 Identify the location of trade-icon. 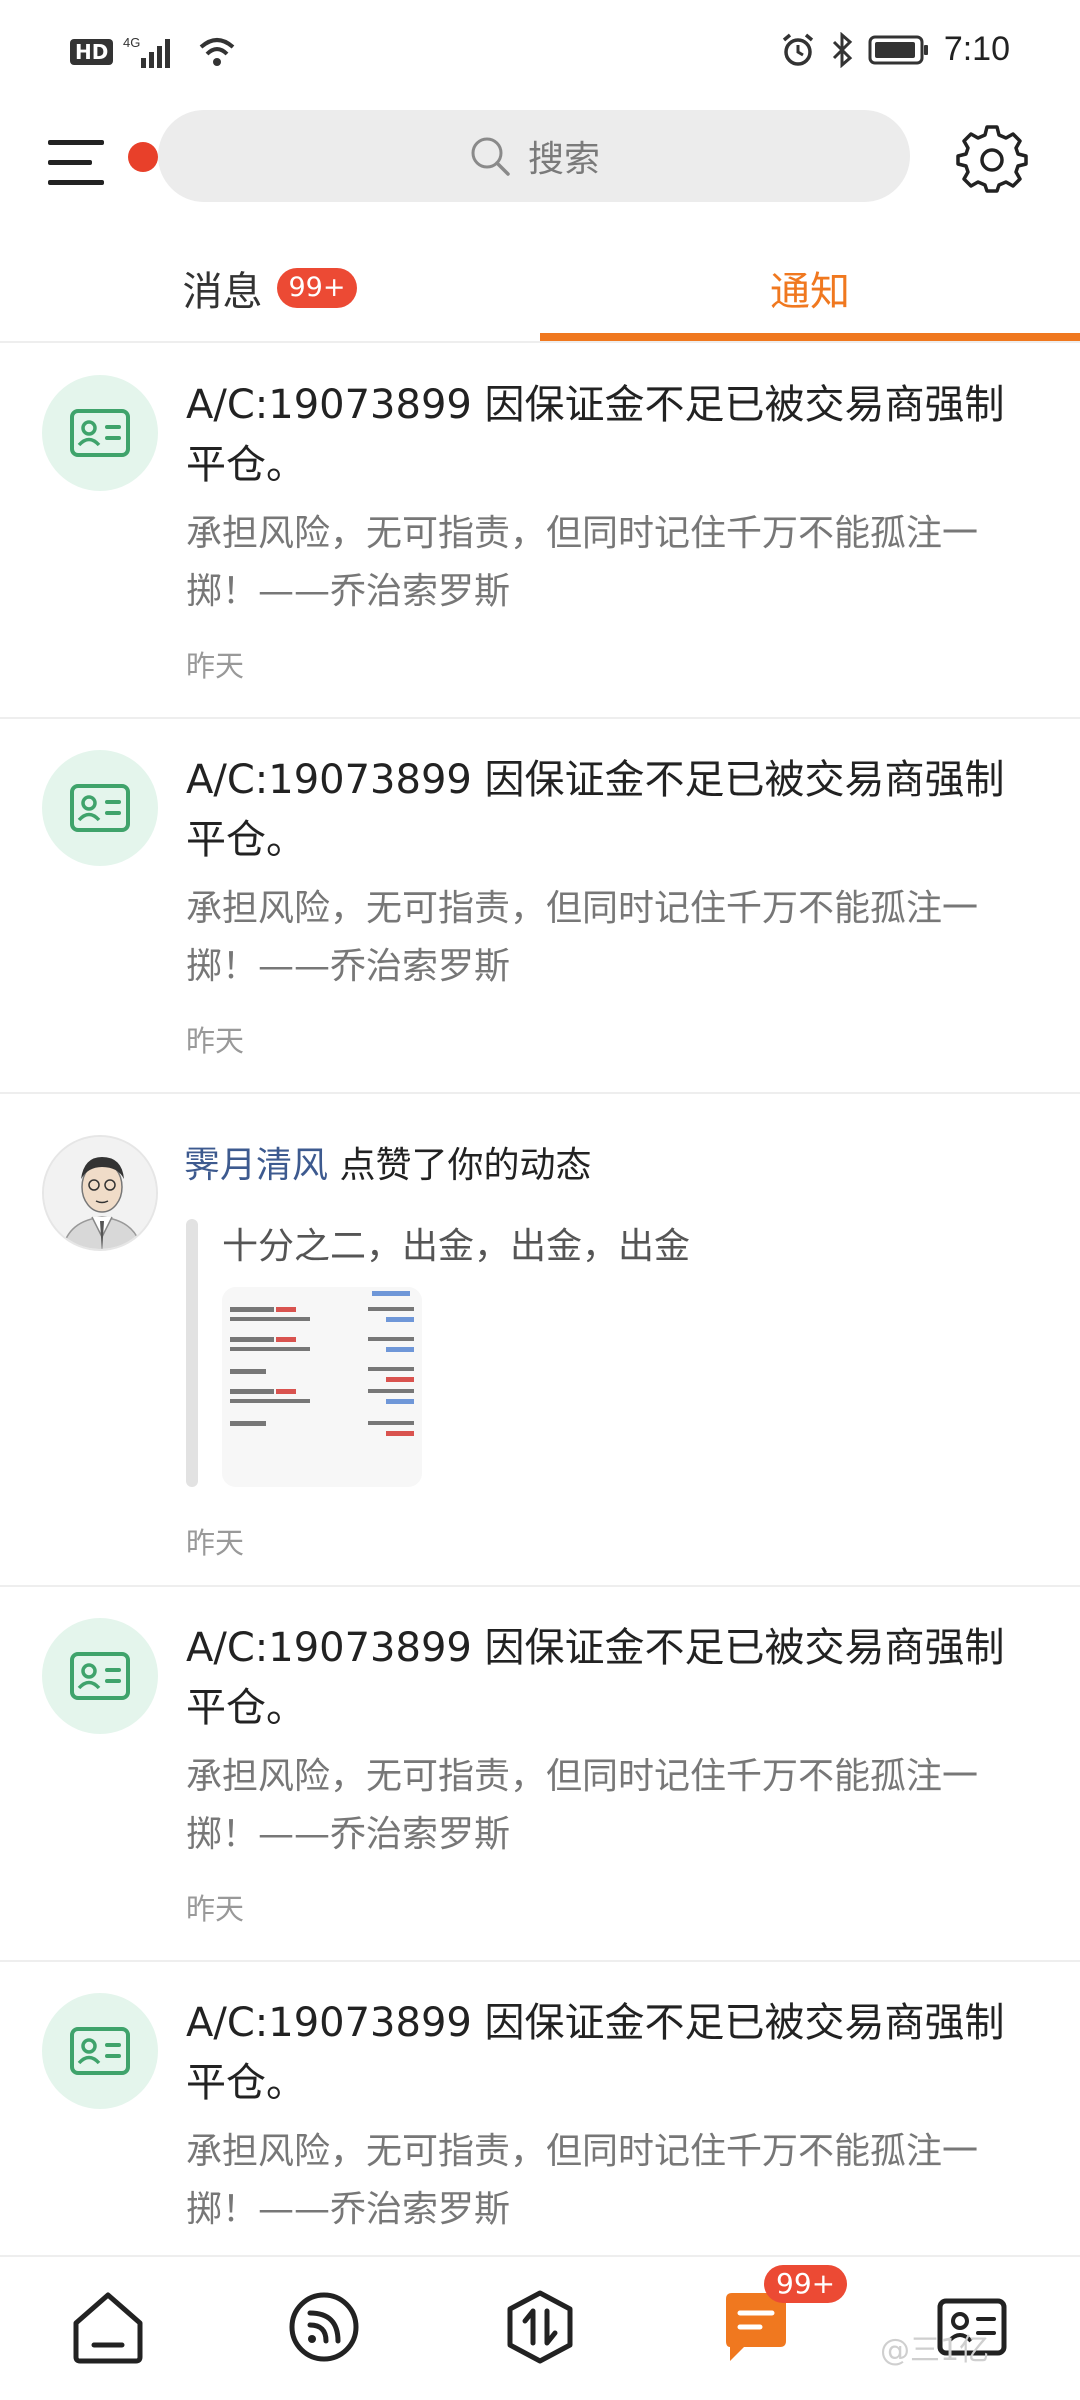
(540, 2327).